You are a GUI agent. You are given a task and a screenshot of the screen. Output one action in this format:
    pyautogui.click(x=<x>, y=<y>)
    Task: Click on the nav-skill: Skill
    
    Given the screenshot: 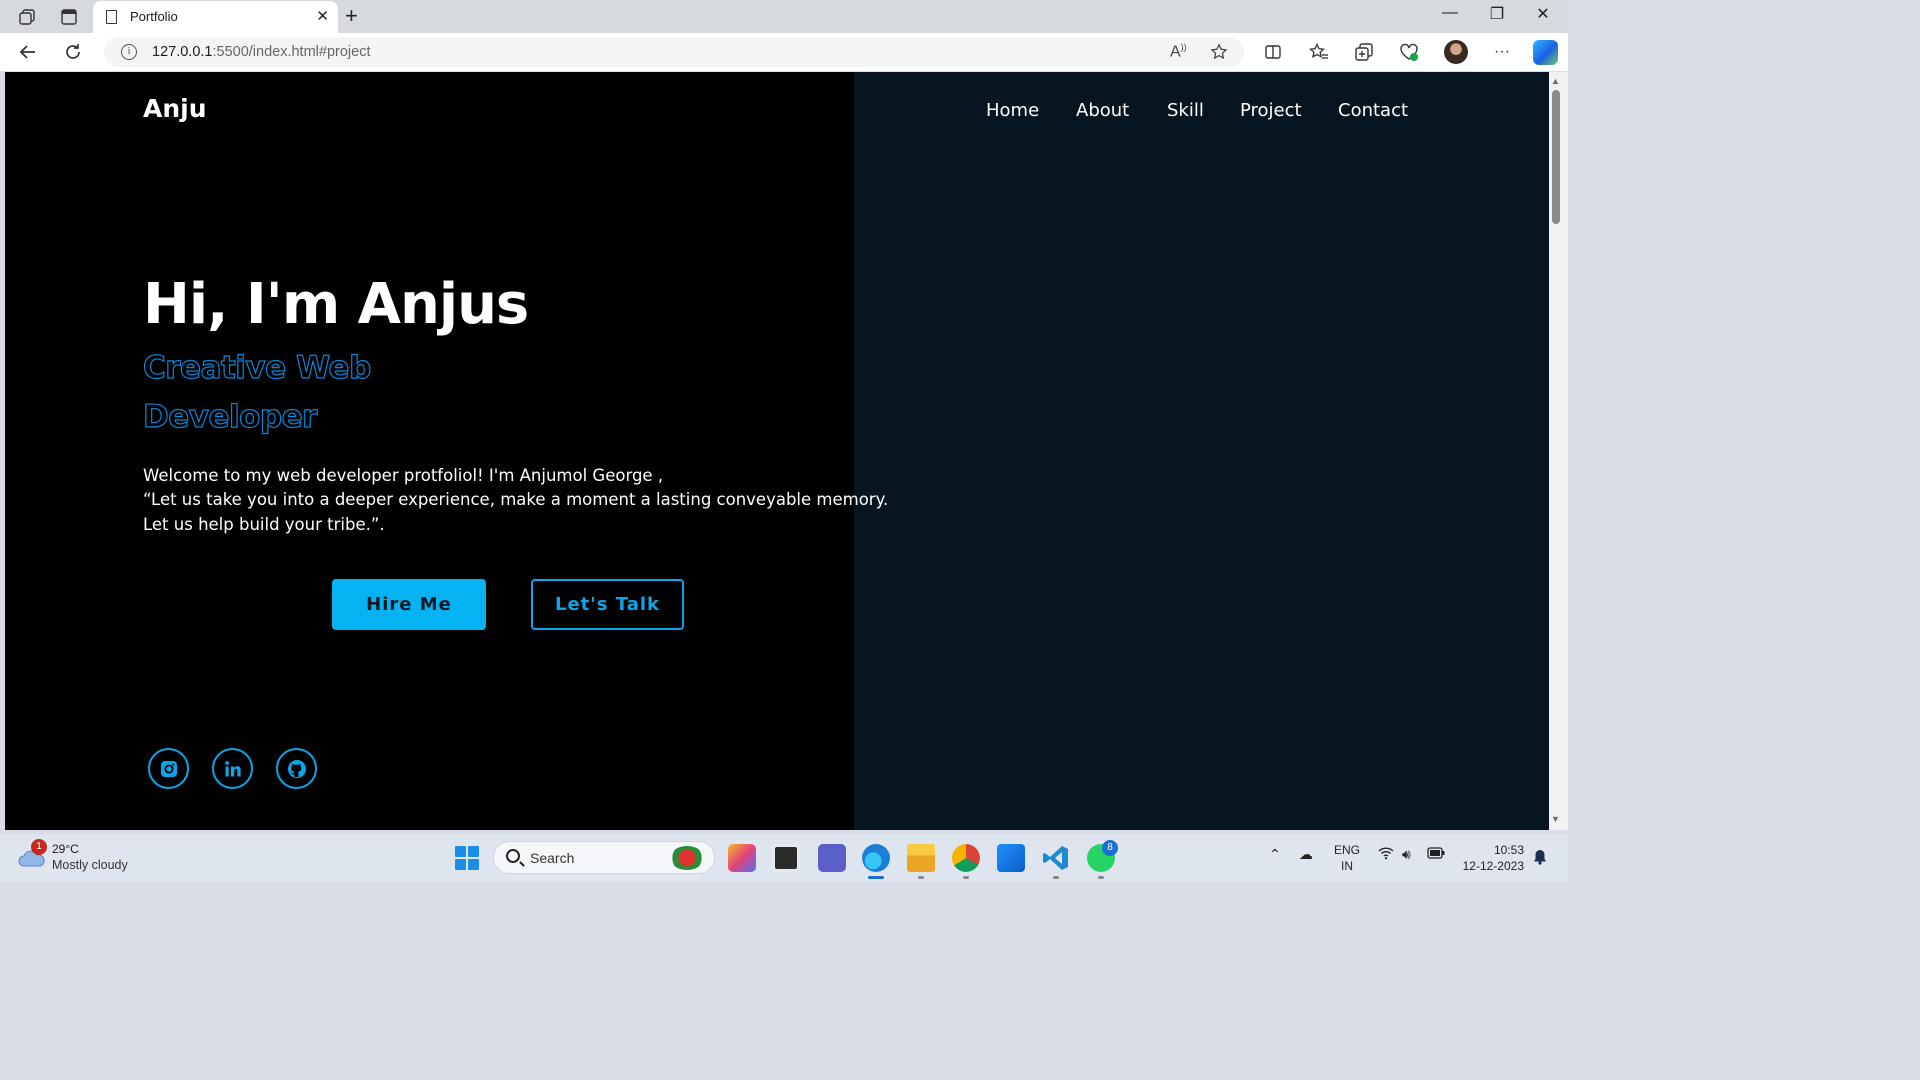 What is the action you would take?
    pyautogui.click(x=1185, y=110)
    